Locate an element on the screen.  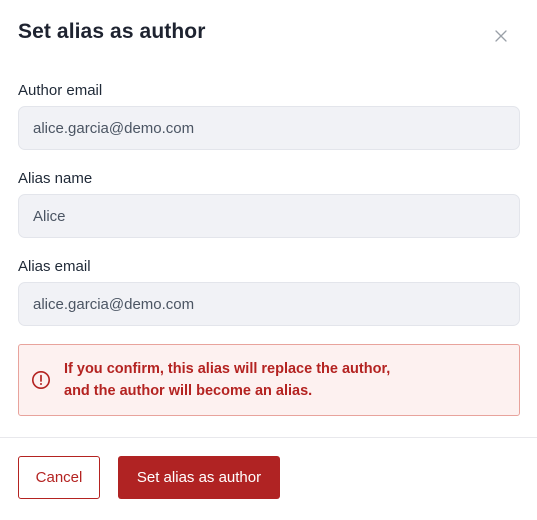
close-icon is located at coordinates (501, 36).